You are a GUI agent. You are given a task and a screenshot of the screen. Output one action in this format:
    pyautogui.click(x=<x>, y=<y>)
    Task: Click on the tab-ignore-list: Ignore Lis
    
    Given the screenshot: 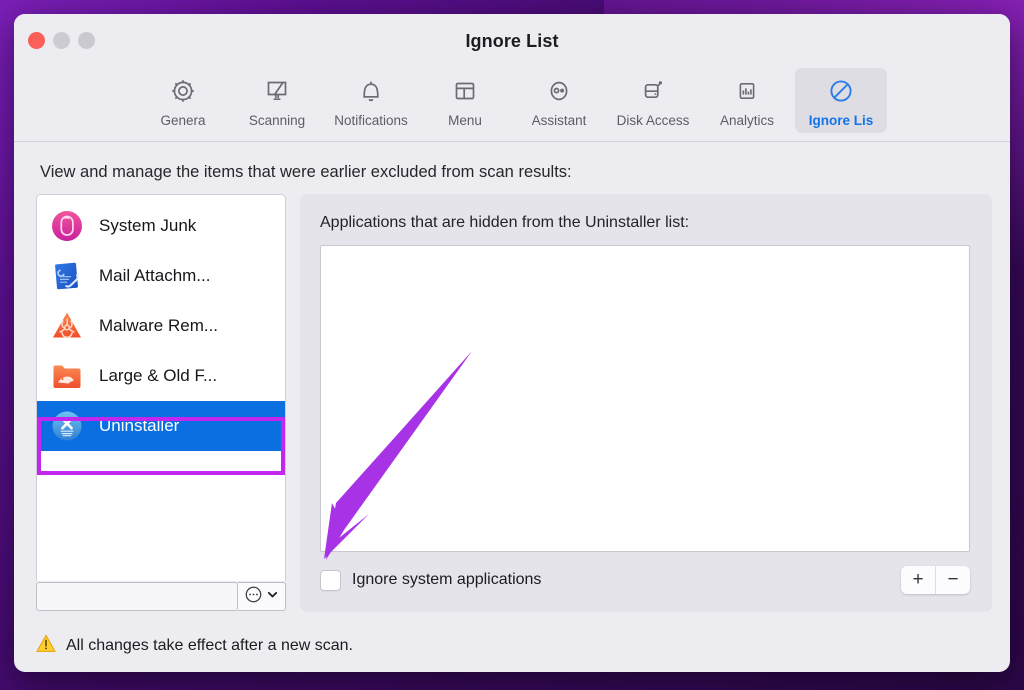 What is the action you would take?
    pyautogui.click(x=841, y=100)
    